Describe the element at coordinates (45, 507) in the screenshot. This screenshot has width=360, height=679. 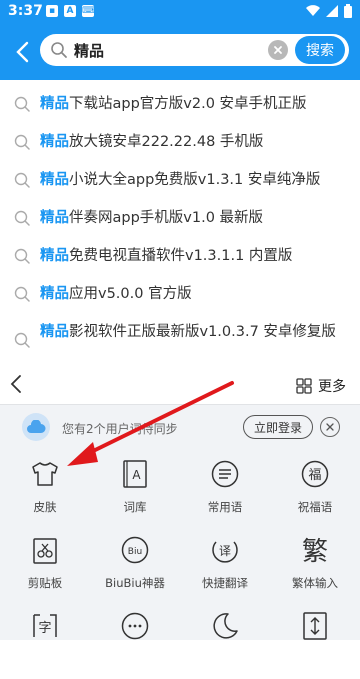
I see `grid-item-label: 皮肤` at that location.